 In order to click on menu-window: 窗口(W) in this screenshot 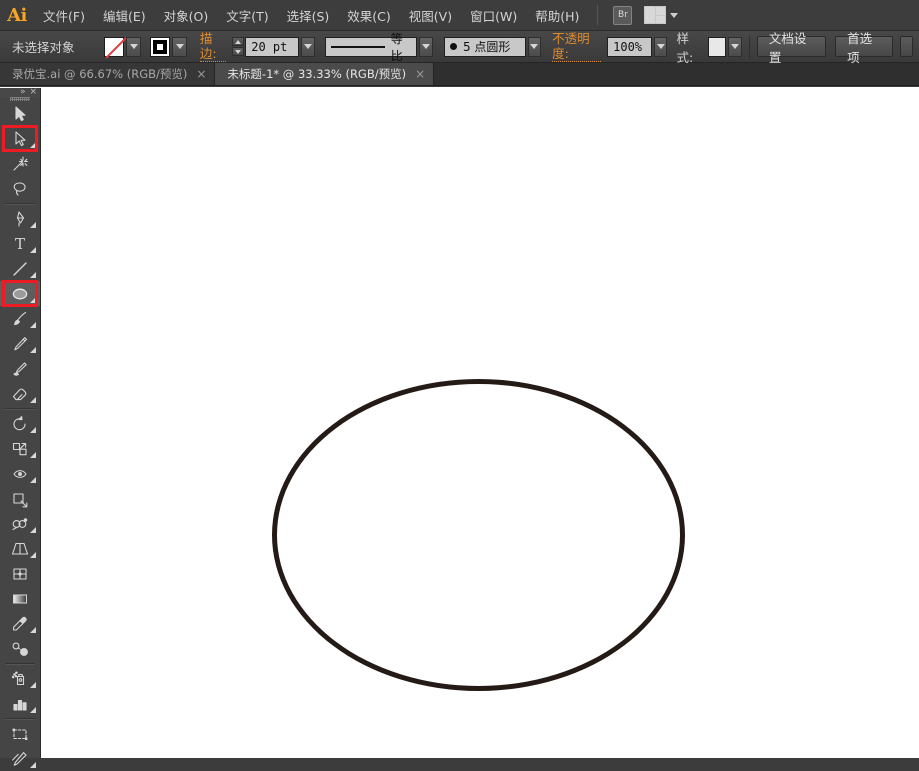, I will do `click(493, 15)`.